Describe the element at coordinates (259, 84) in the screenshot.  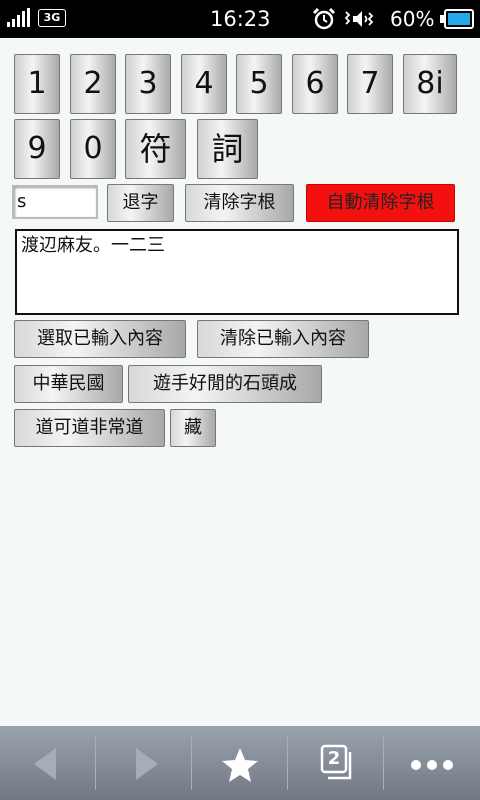
I see `key-5: 5` at that location.